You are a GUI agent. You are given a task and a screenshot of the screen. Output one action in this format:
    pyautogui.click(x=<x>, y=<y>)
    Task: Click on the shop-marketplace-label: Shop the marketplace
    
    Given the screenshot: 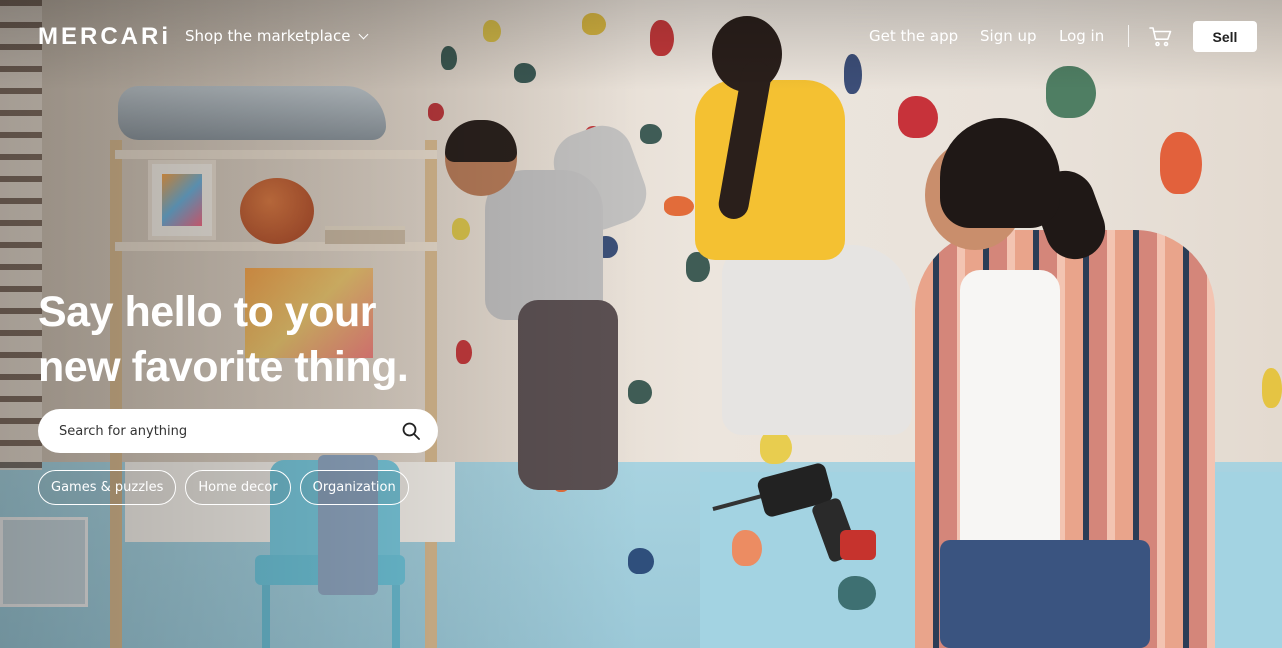 What is the action you would take?
    pyautogui.click(x=268, y=36)
    